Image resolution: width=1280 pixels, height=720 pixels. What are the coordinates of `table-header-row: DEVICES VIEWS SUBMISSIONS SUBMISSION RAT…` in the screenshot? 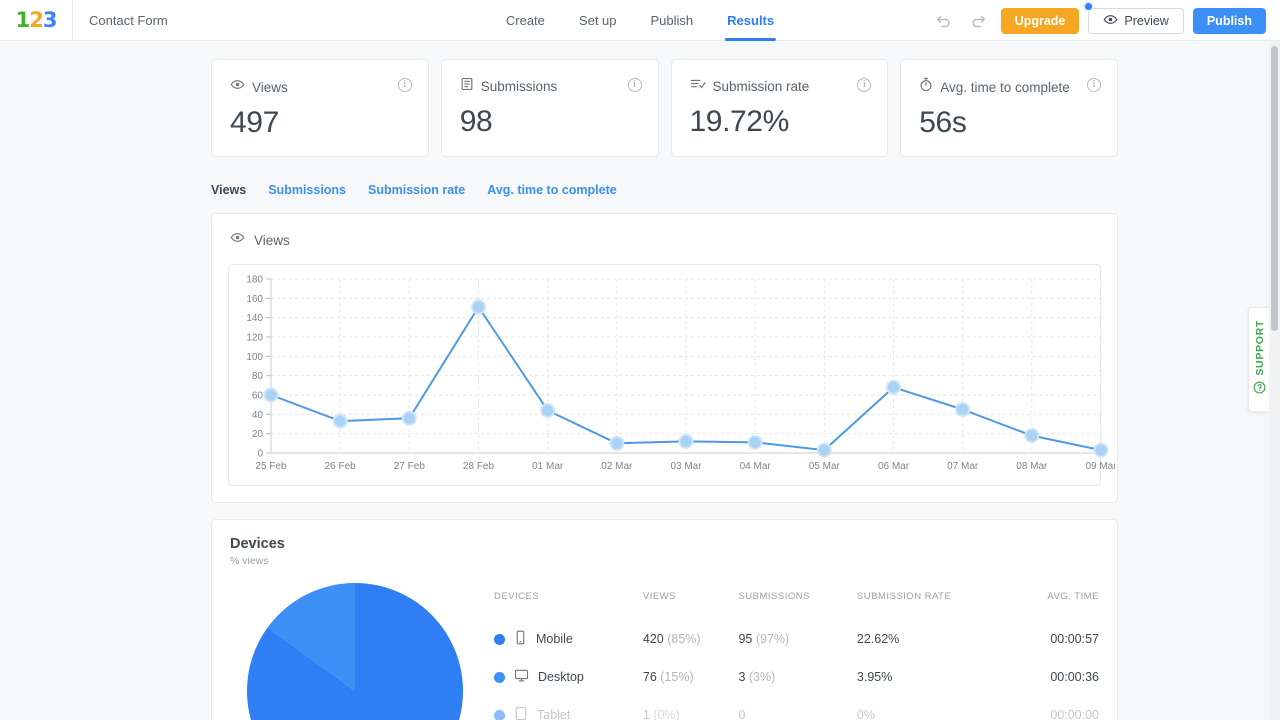 It's located at (796, 605).